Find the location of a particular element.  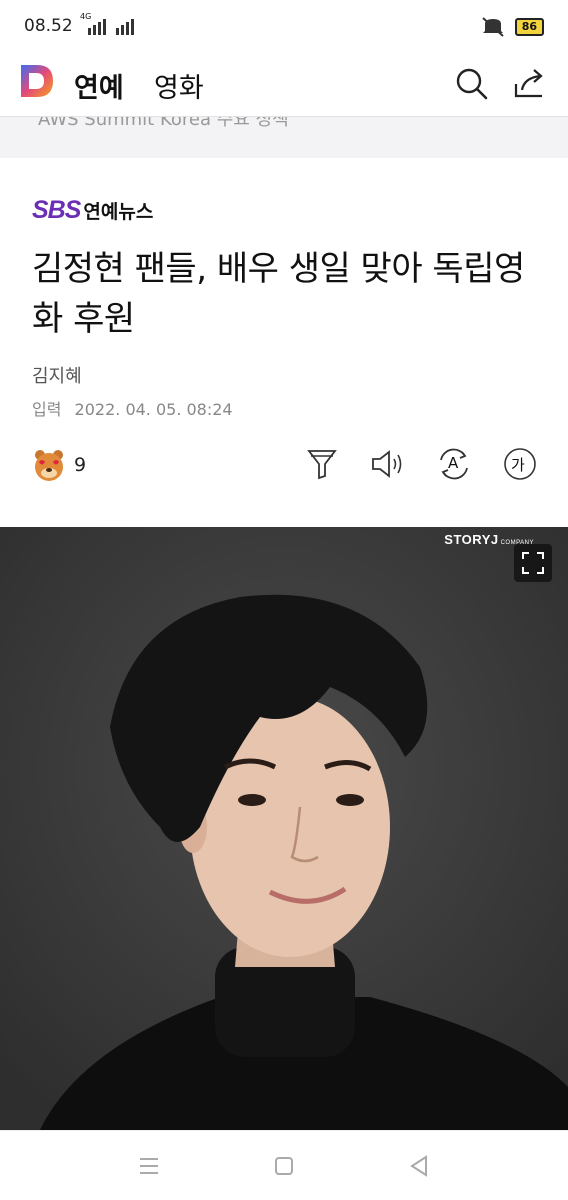

reaction-count: 9 is located at coordinates (80, 465).